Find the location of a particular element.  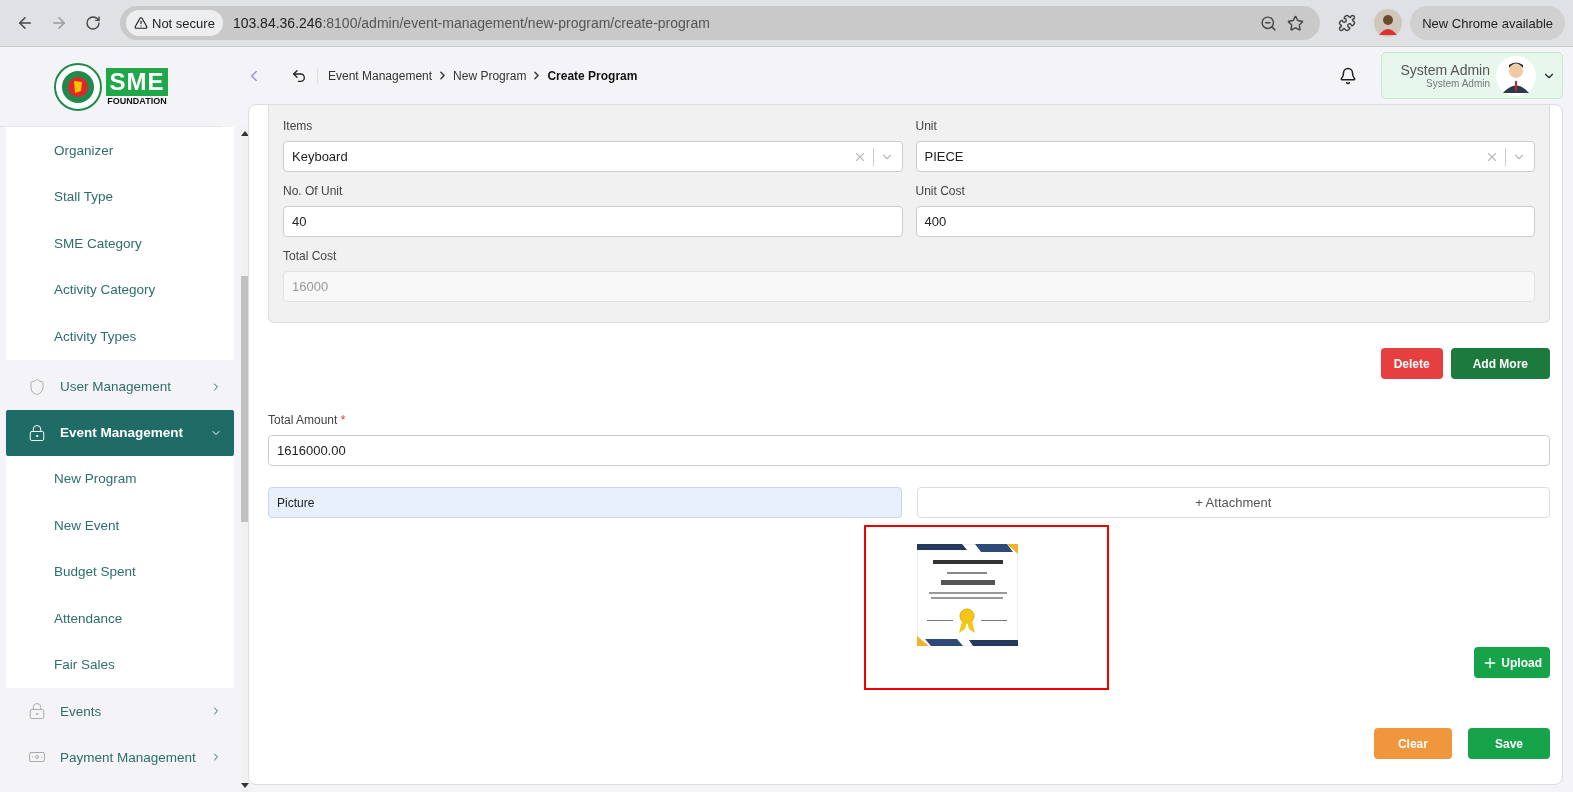

sidebar-item: Payment Management is located at coordinates (120, 757).